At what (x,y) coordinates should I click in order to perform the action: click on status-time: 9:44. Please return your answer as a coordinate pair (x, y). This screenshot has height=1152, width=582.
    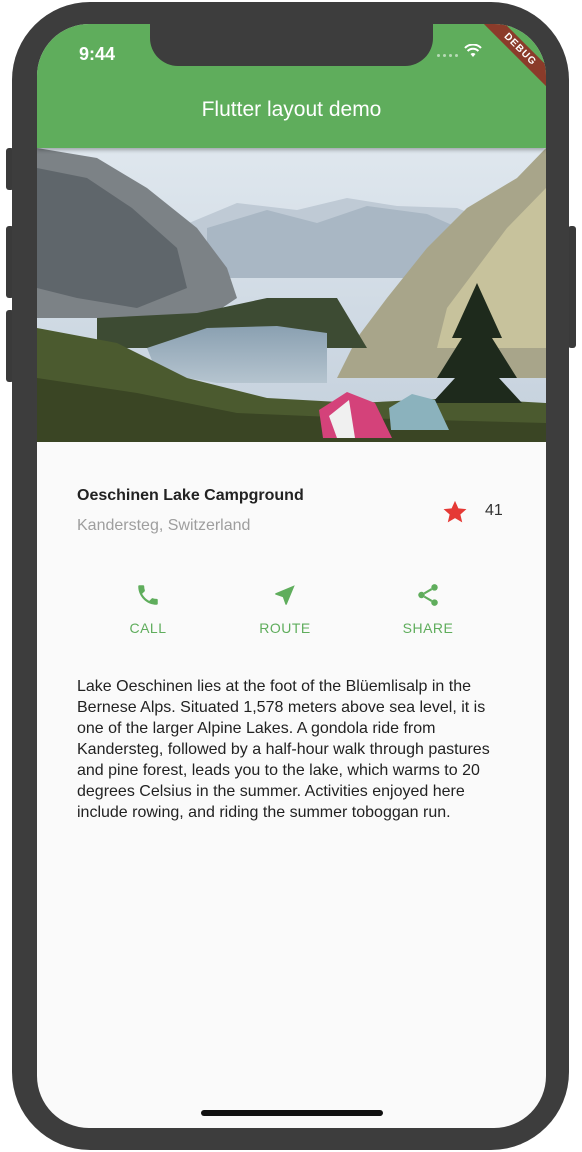
    Looking at the image, I should click on (97, 54).